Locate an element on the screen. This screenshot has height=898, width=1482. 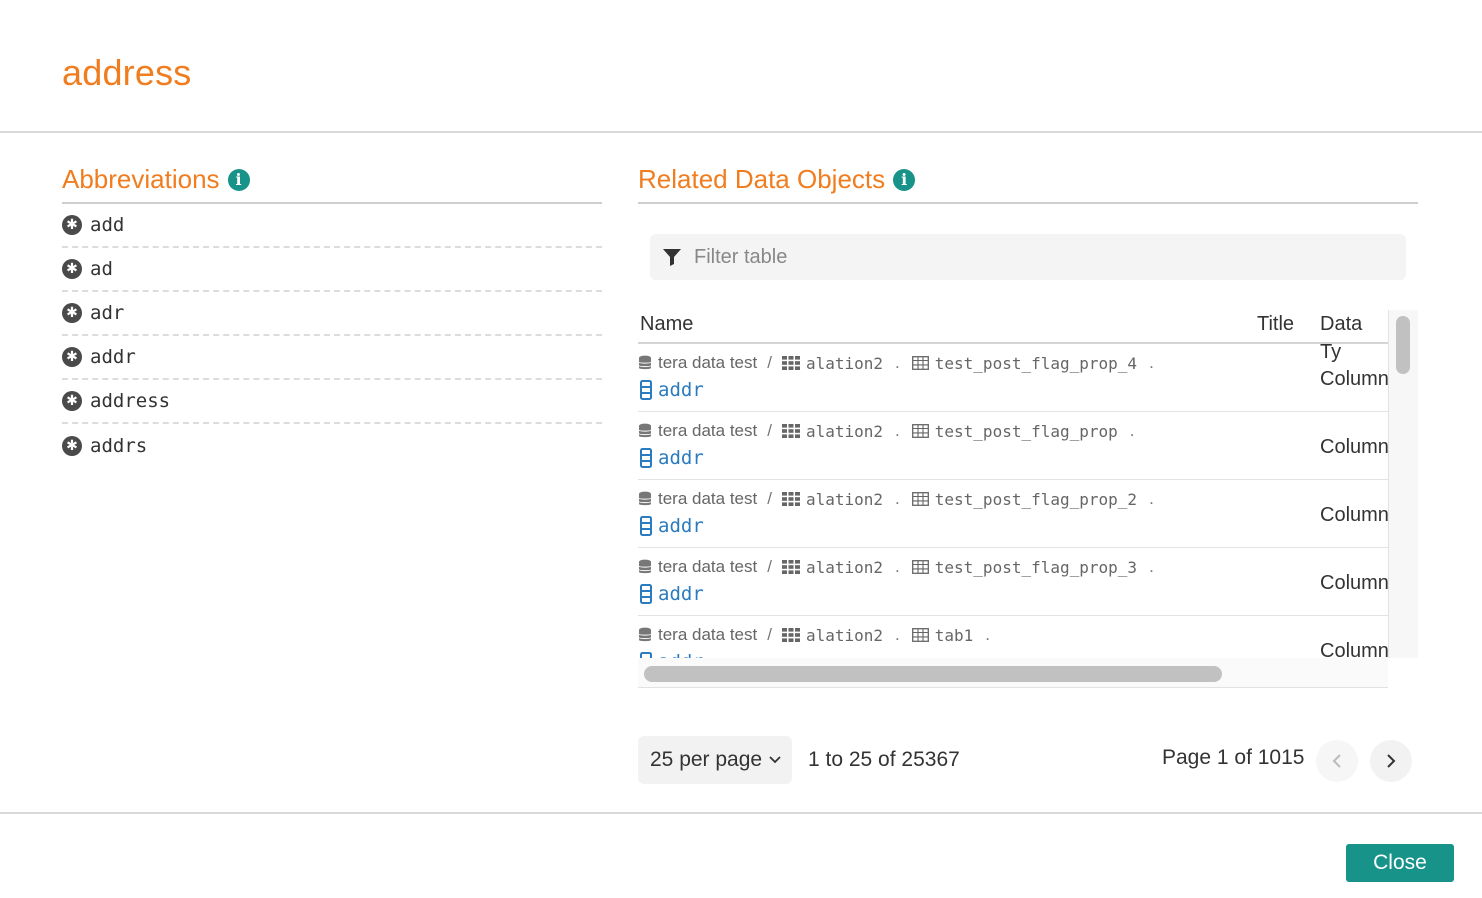
vertical-scrollbar-thumb is located at coordinates (1403, 345).